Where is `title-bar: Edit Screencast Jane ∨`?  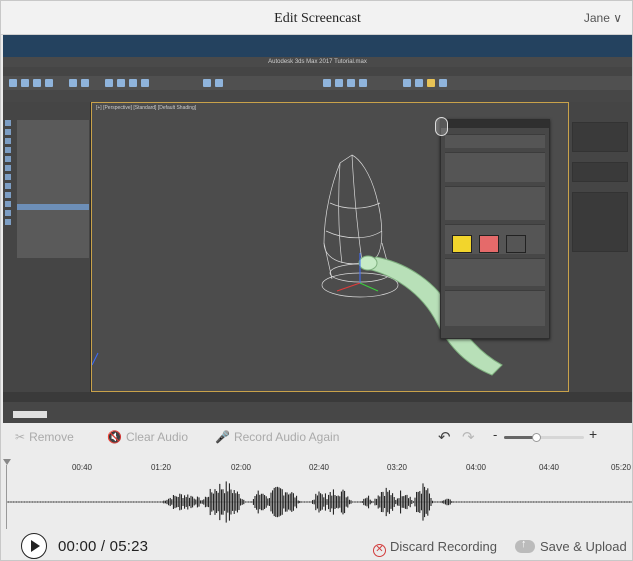
title-bar: Edit Screencast Jane ∨ is located at coordinates (316, 18).